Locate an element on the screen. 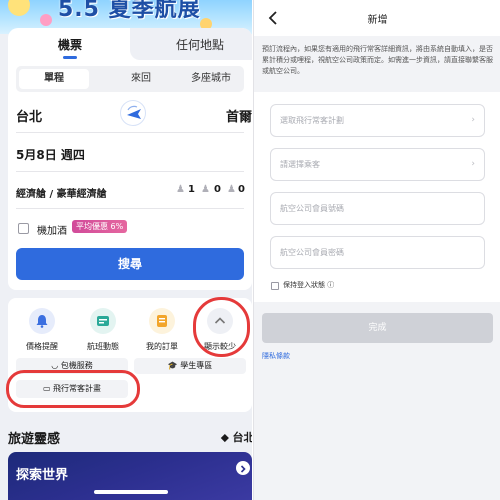  member-password-input: 航空公司會員密碼 is located at coordinates (377, 252).